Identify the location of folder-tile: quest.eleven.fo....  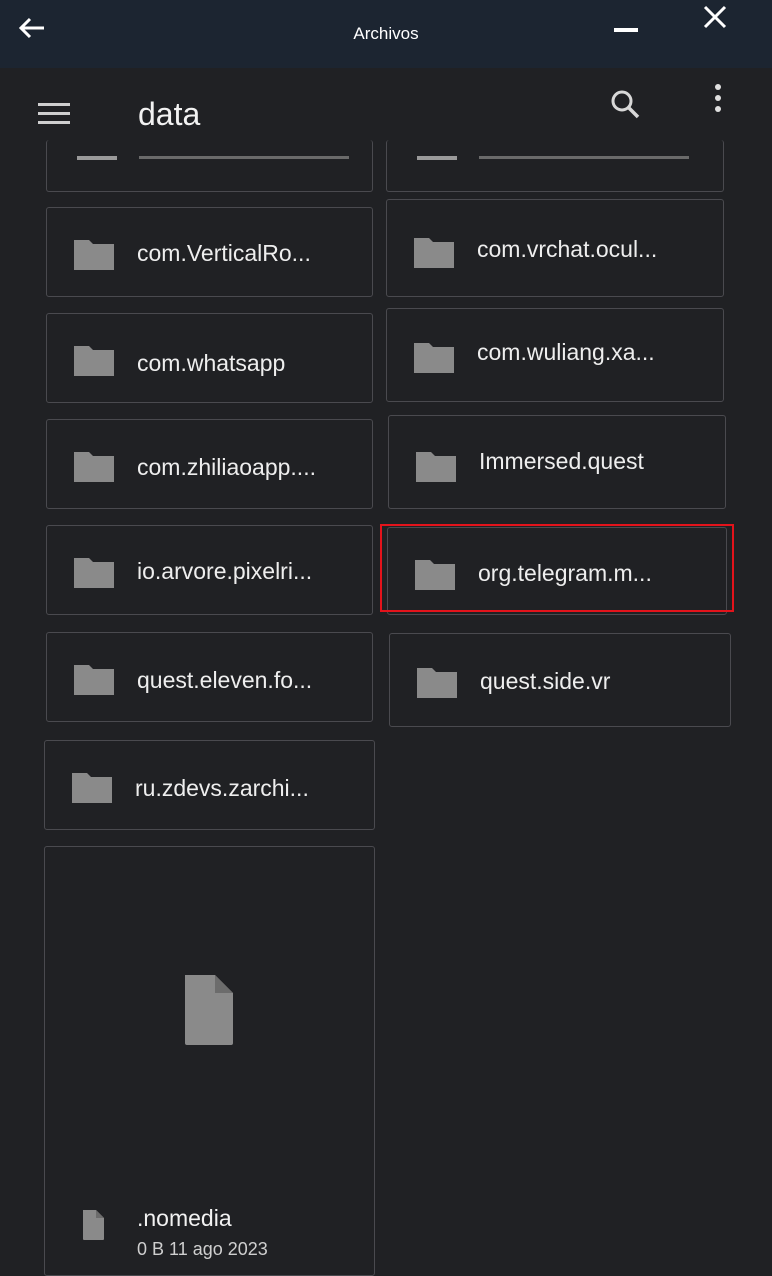
(209, 677).